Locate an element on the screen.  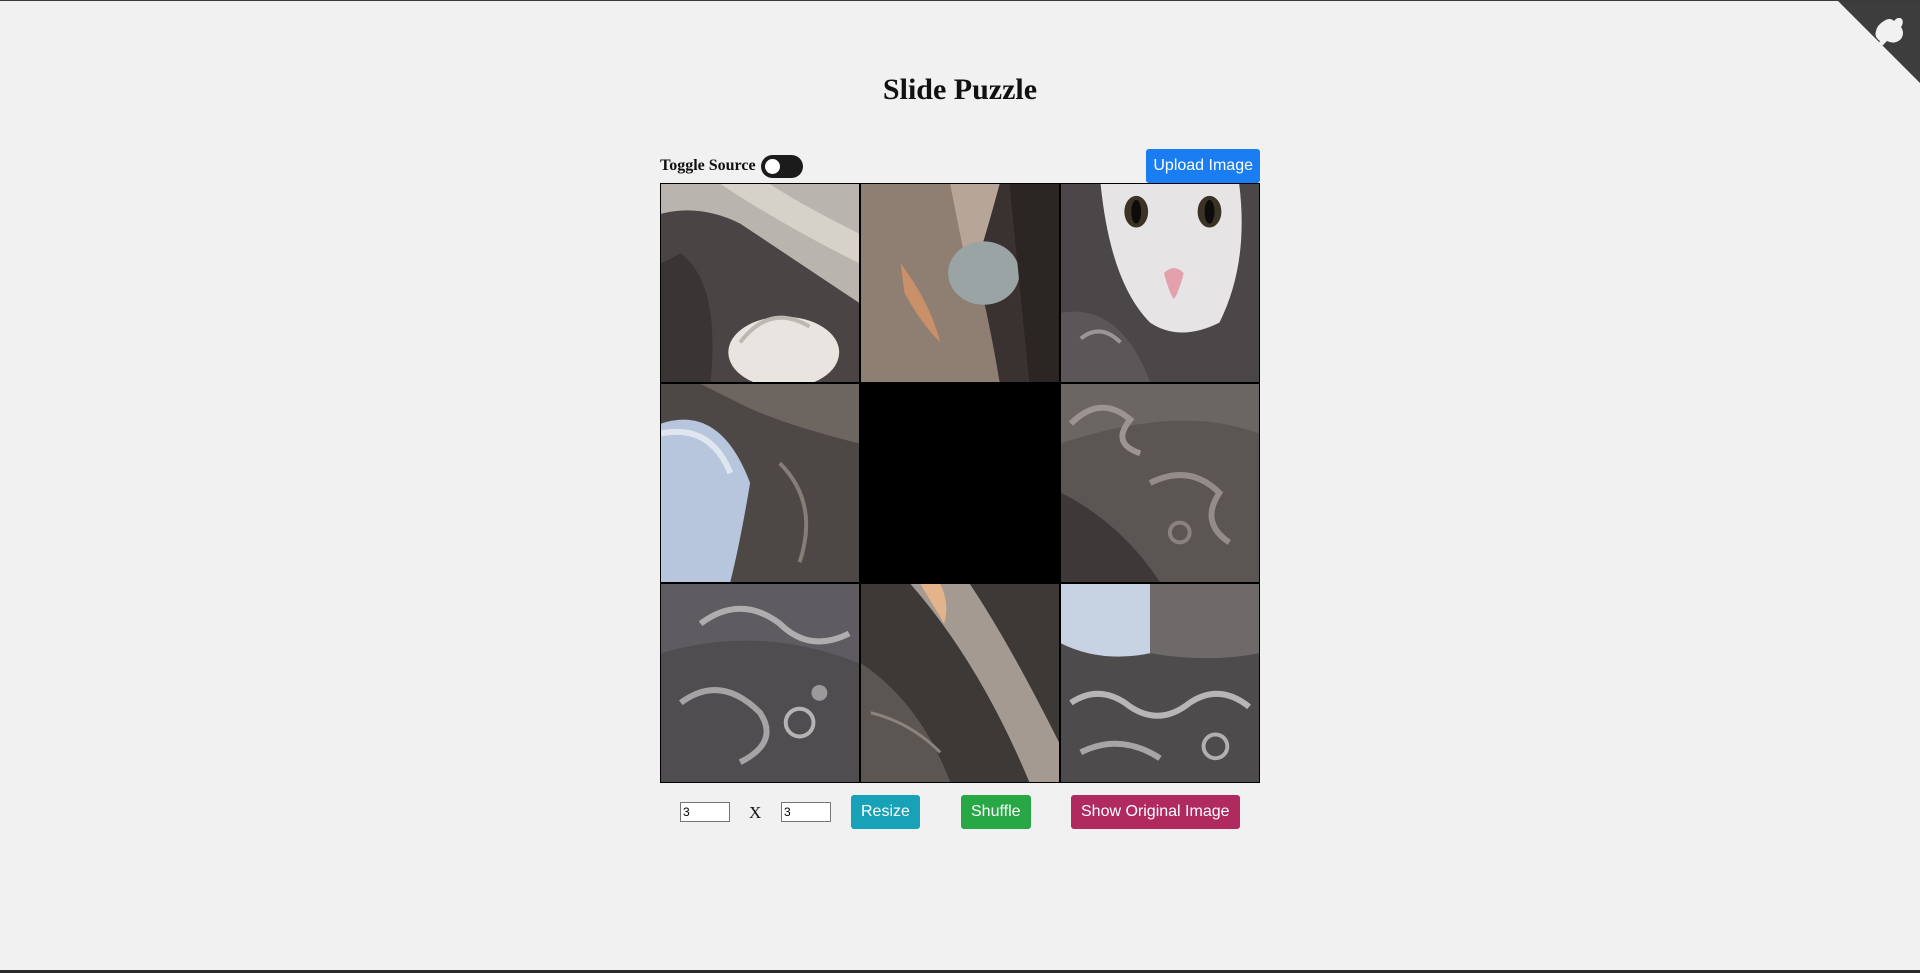
page-title: Slide Puzzle is located at coordinates (960, 89).